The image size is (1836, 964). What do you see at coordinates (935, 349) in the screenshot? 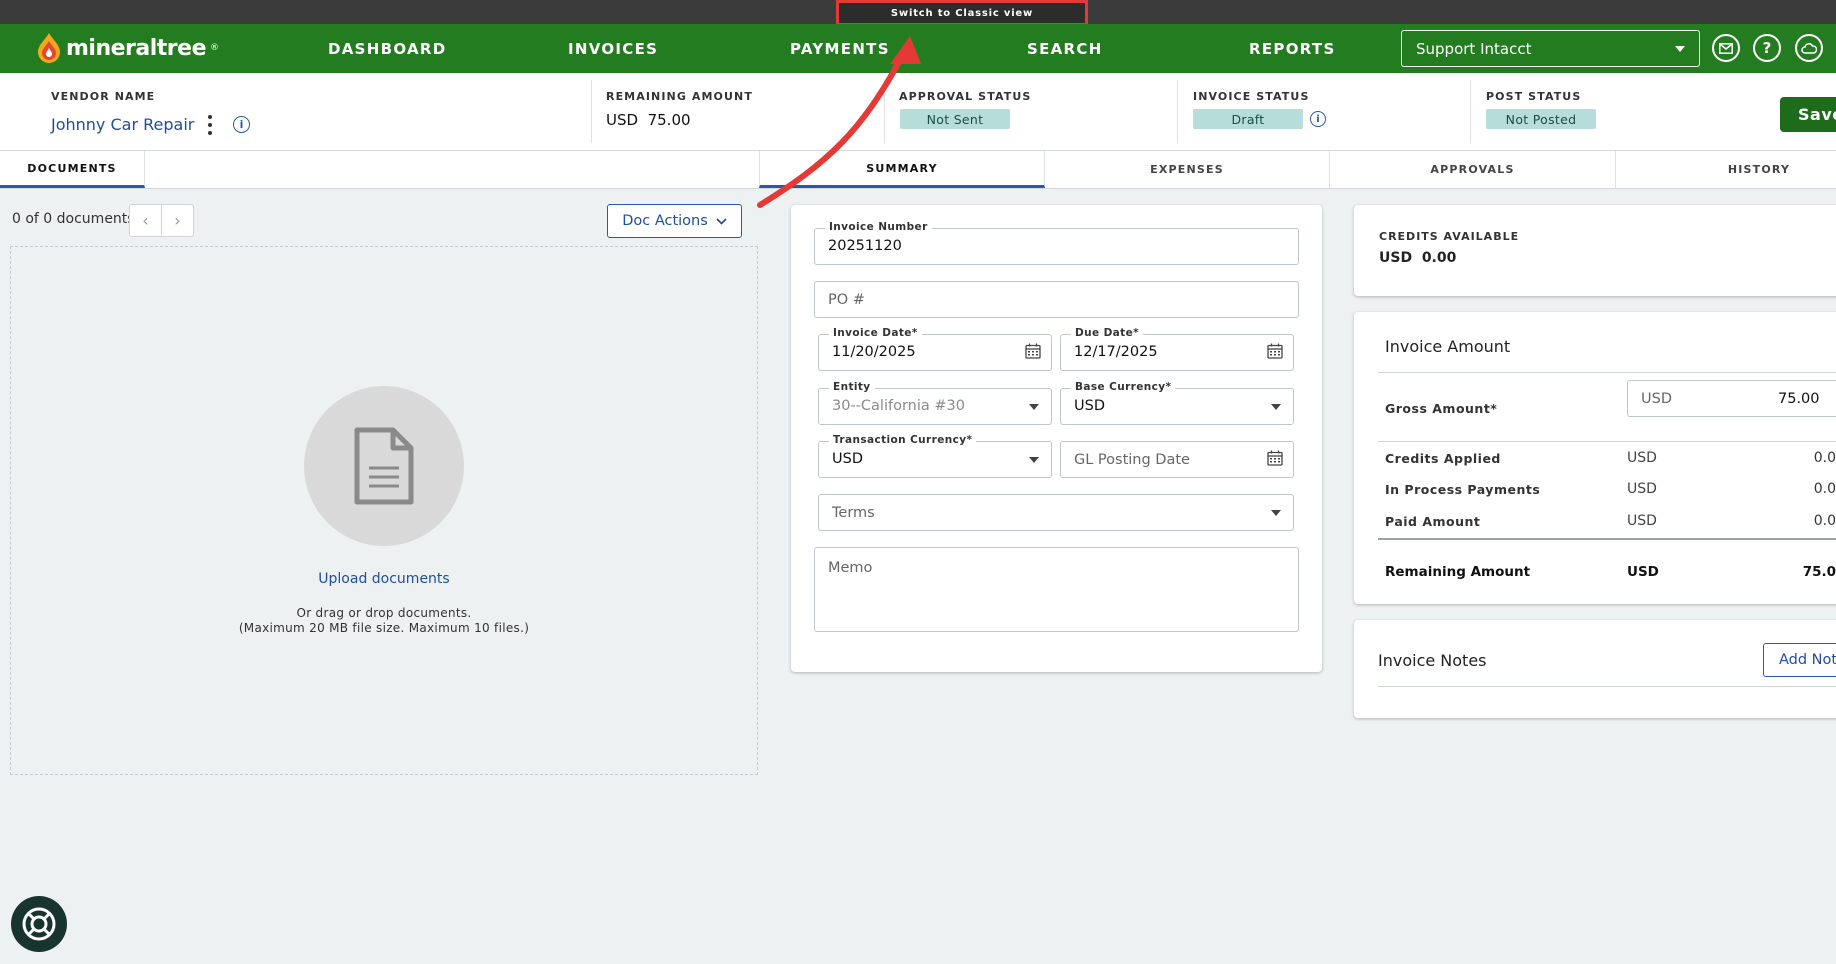
I see `invoice-date-field: Invoice Date* 11/20/2025` at bounding box center [935, 349].